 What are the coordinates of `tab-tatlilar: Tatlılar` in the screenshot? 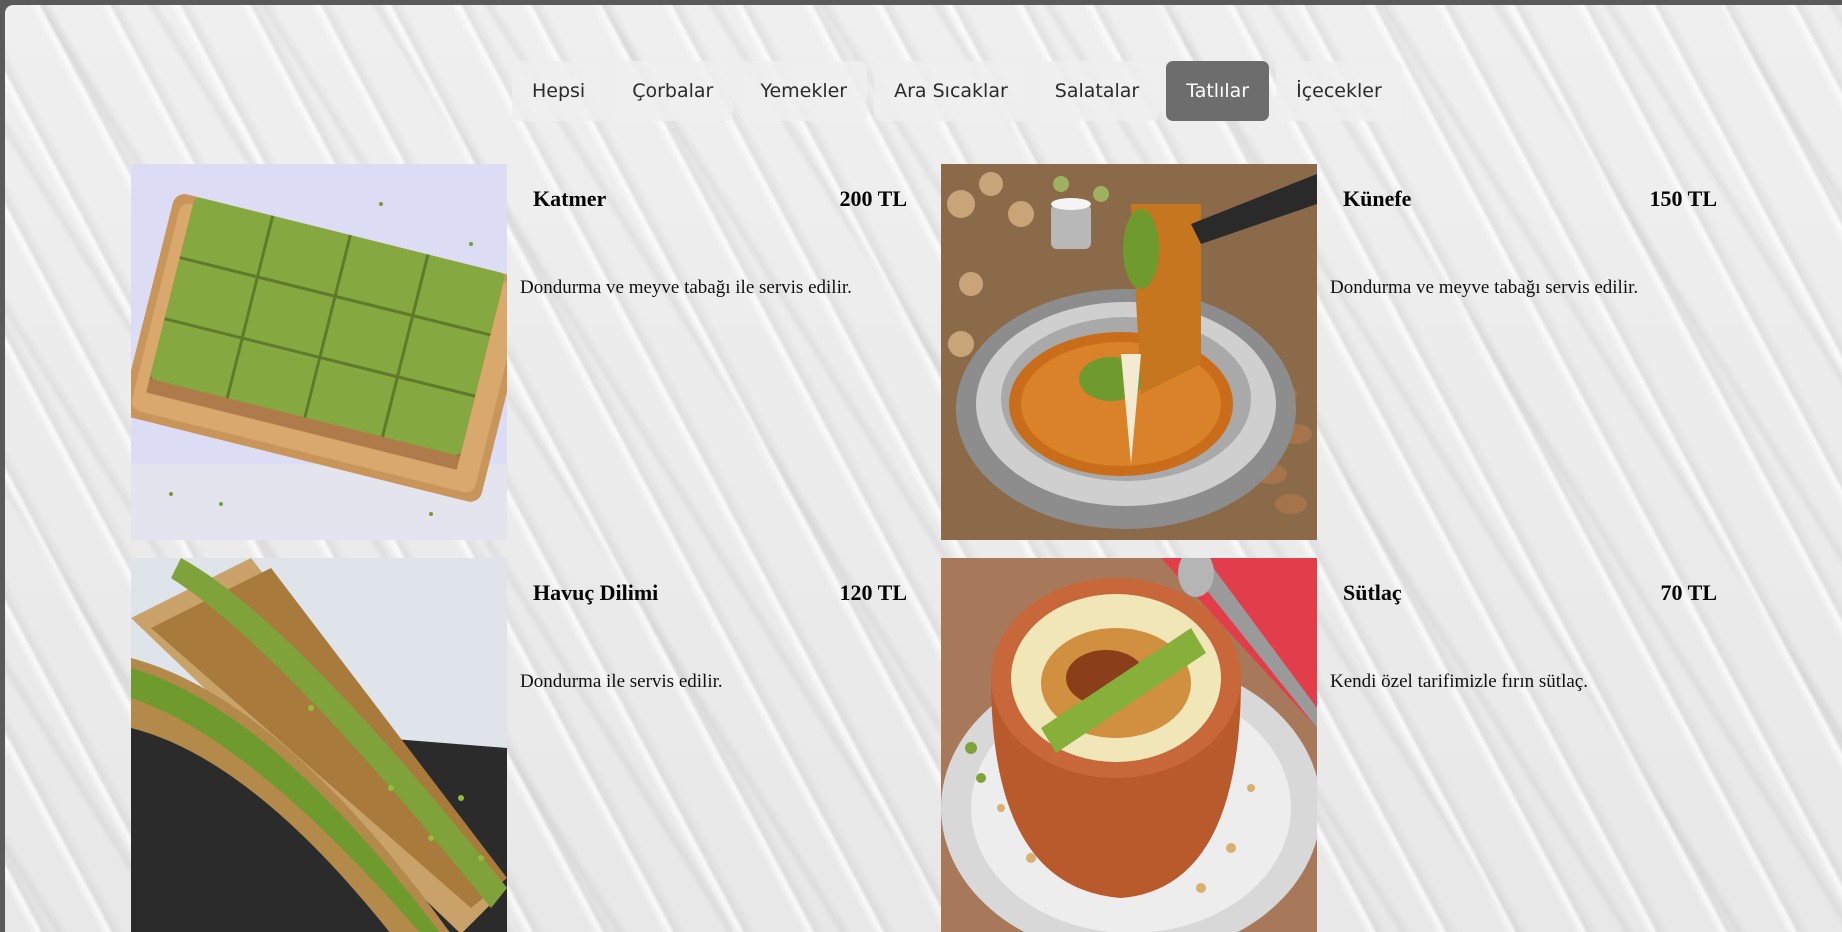 It's located at (1218, 91).